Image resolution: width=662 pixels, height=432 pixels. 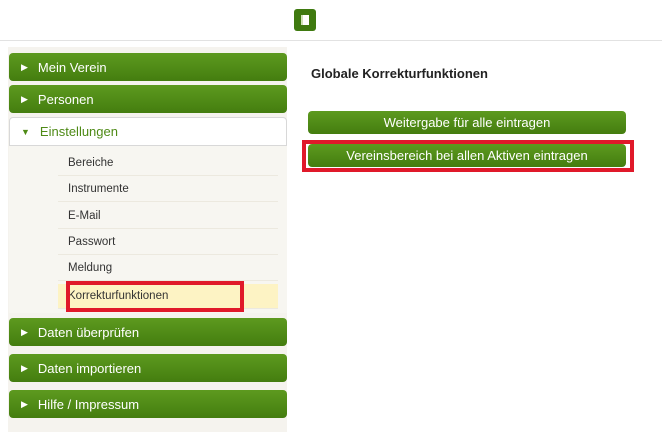 What do you see at coordinates (148, 131) in the screenshot?
I see `sidebar-item-einstellungen: ▼ Einstellungen` at bounding box center [148, 131].